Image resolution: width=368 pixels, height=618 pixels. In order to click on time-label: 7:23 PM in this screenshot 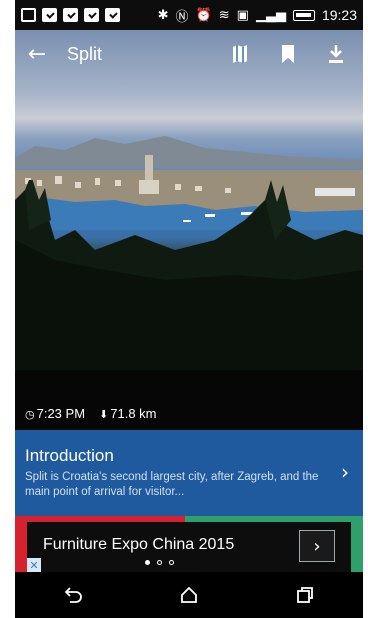, I will do `click(61, 413)`.